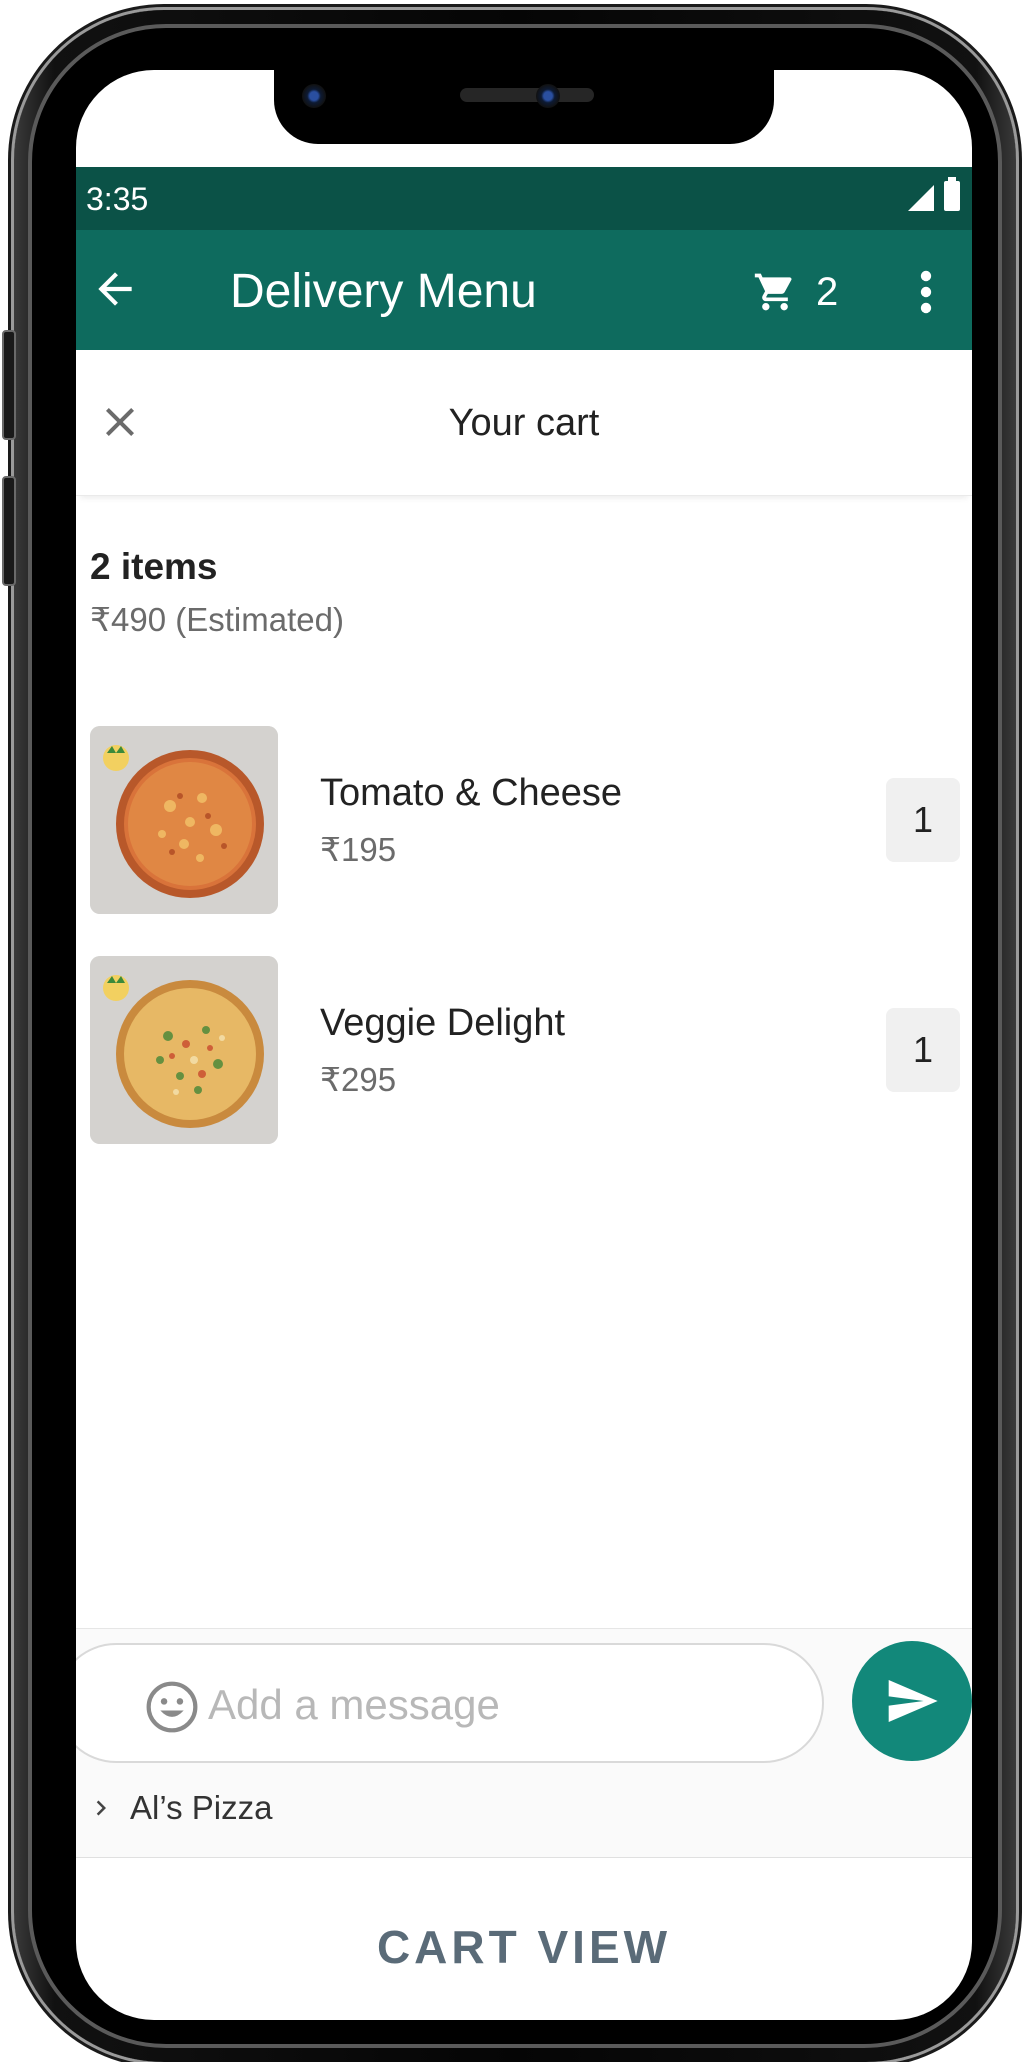  I want to click on chevron-right-icon, so click(101, 1808).